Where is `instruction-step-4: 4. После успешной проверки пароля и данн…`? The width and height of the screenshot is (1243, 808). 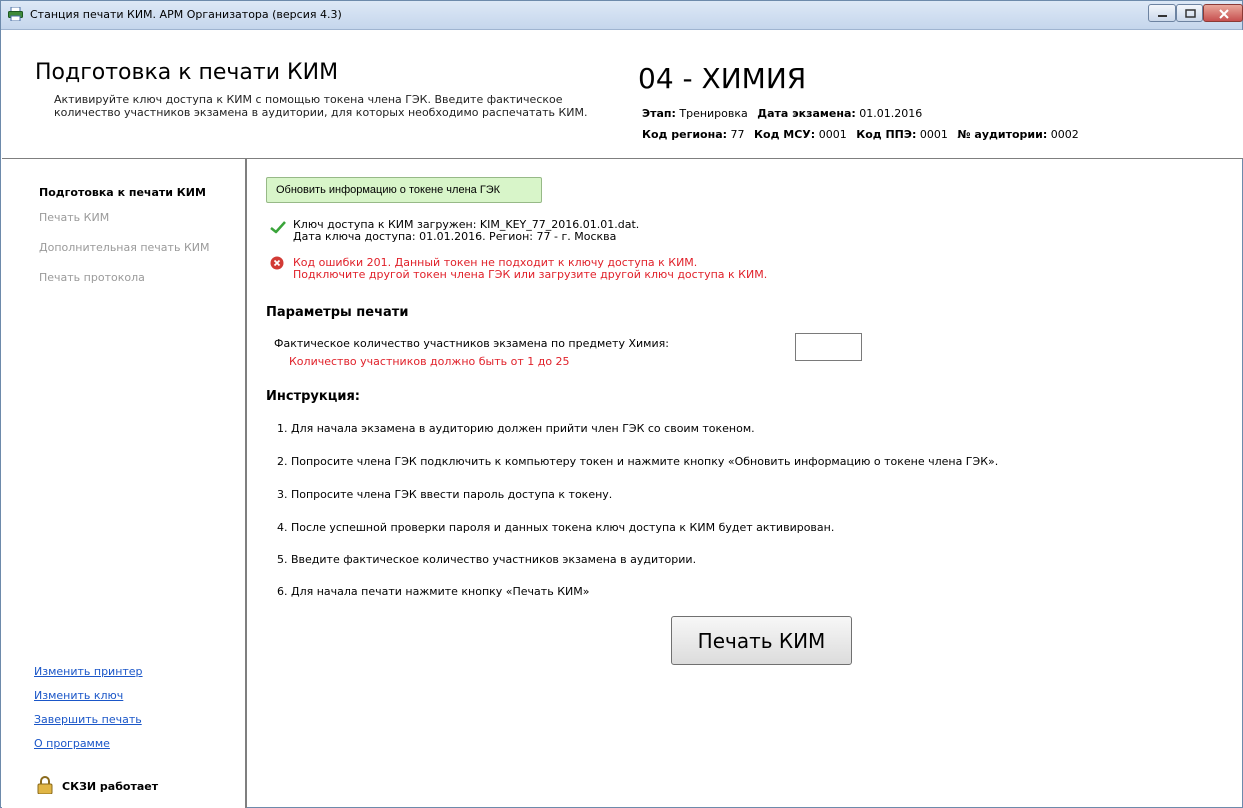 instruction-step-4: 4. После успешной проверки пароля и данн… is located at coordinates (556, 527).